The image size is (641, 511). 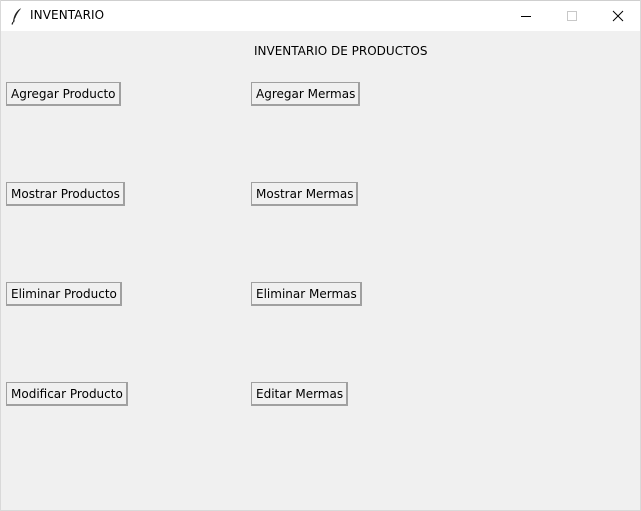 I want to click on modify-product-button: Modificar Producto, so click(x=67, y=394).